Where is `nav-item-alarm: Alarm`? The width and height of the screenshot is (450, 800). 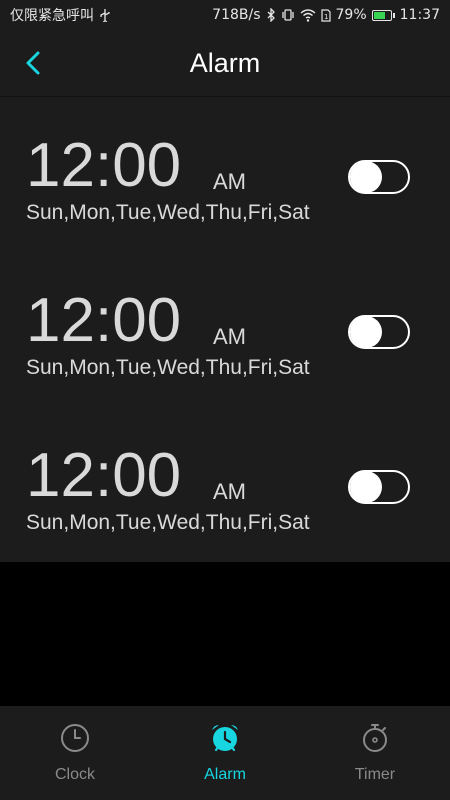 nav-item-alarm: Alarm is located at coordinates (225, 753).